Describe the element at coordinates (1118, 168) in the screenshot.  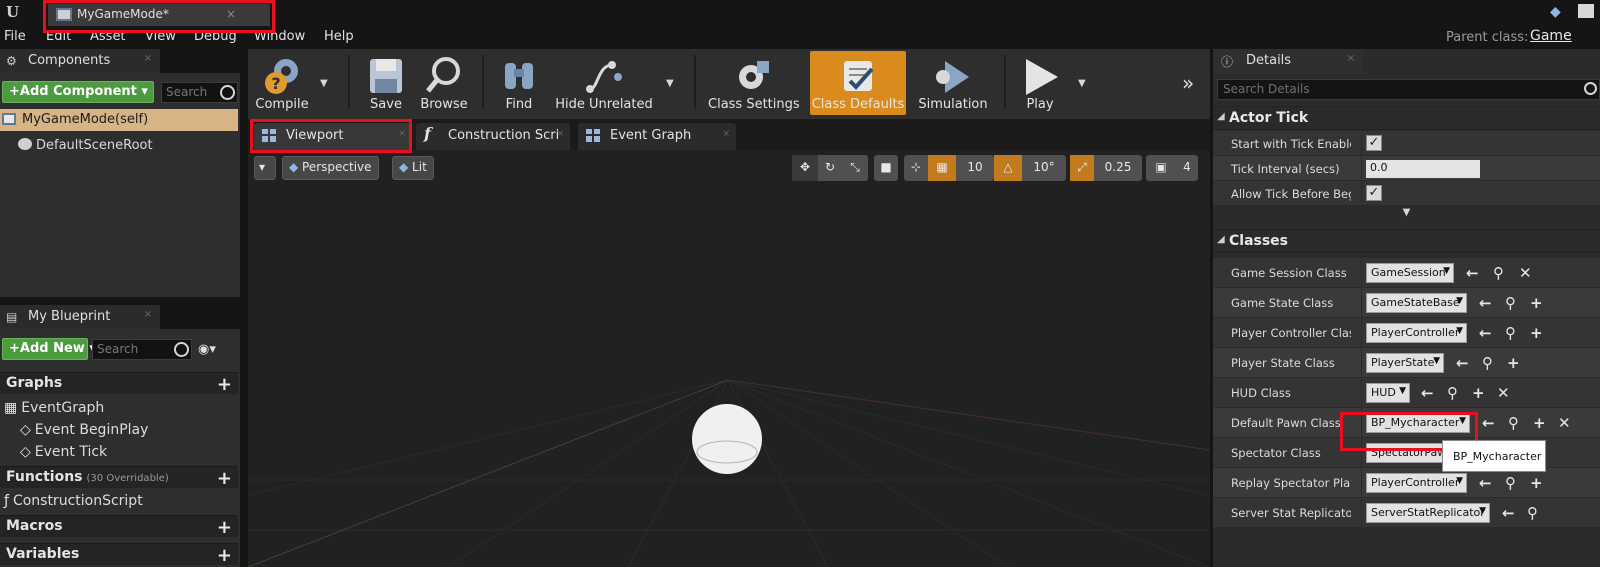
I see `scale-snap-value: 0.25` at that location.